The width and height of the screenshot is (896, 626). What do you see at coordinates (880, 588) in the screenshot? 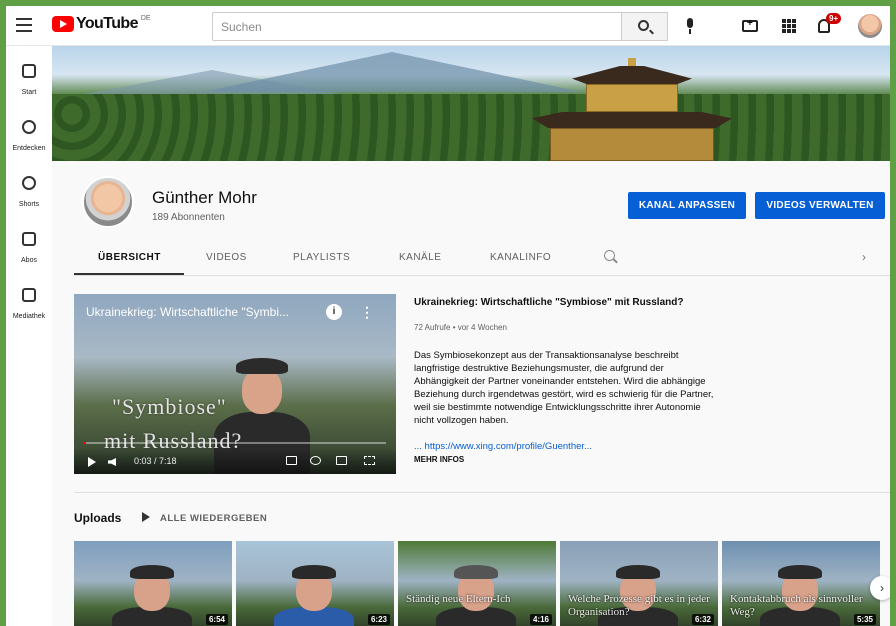
I see `next-arrow-button: ›` at bounding box center [880, 588].